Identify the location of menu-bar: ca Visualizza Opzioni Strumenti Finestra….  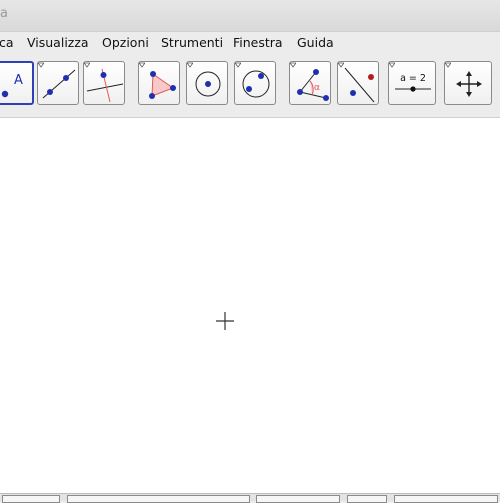
(250, 42).